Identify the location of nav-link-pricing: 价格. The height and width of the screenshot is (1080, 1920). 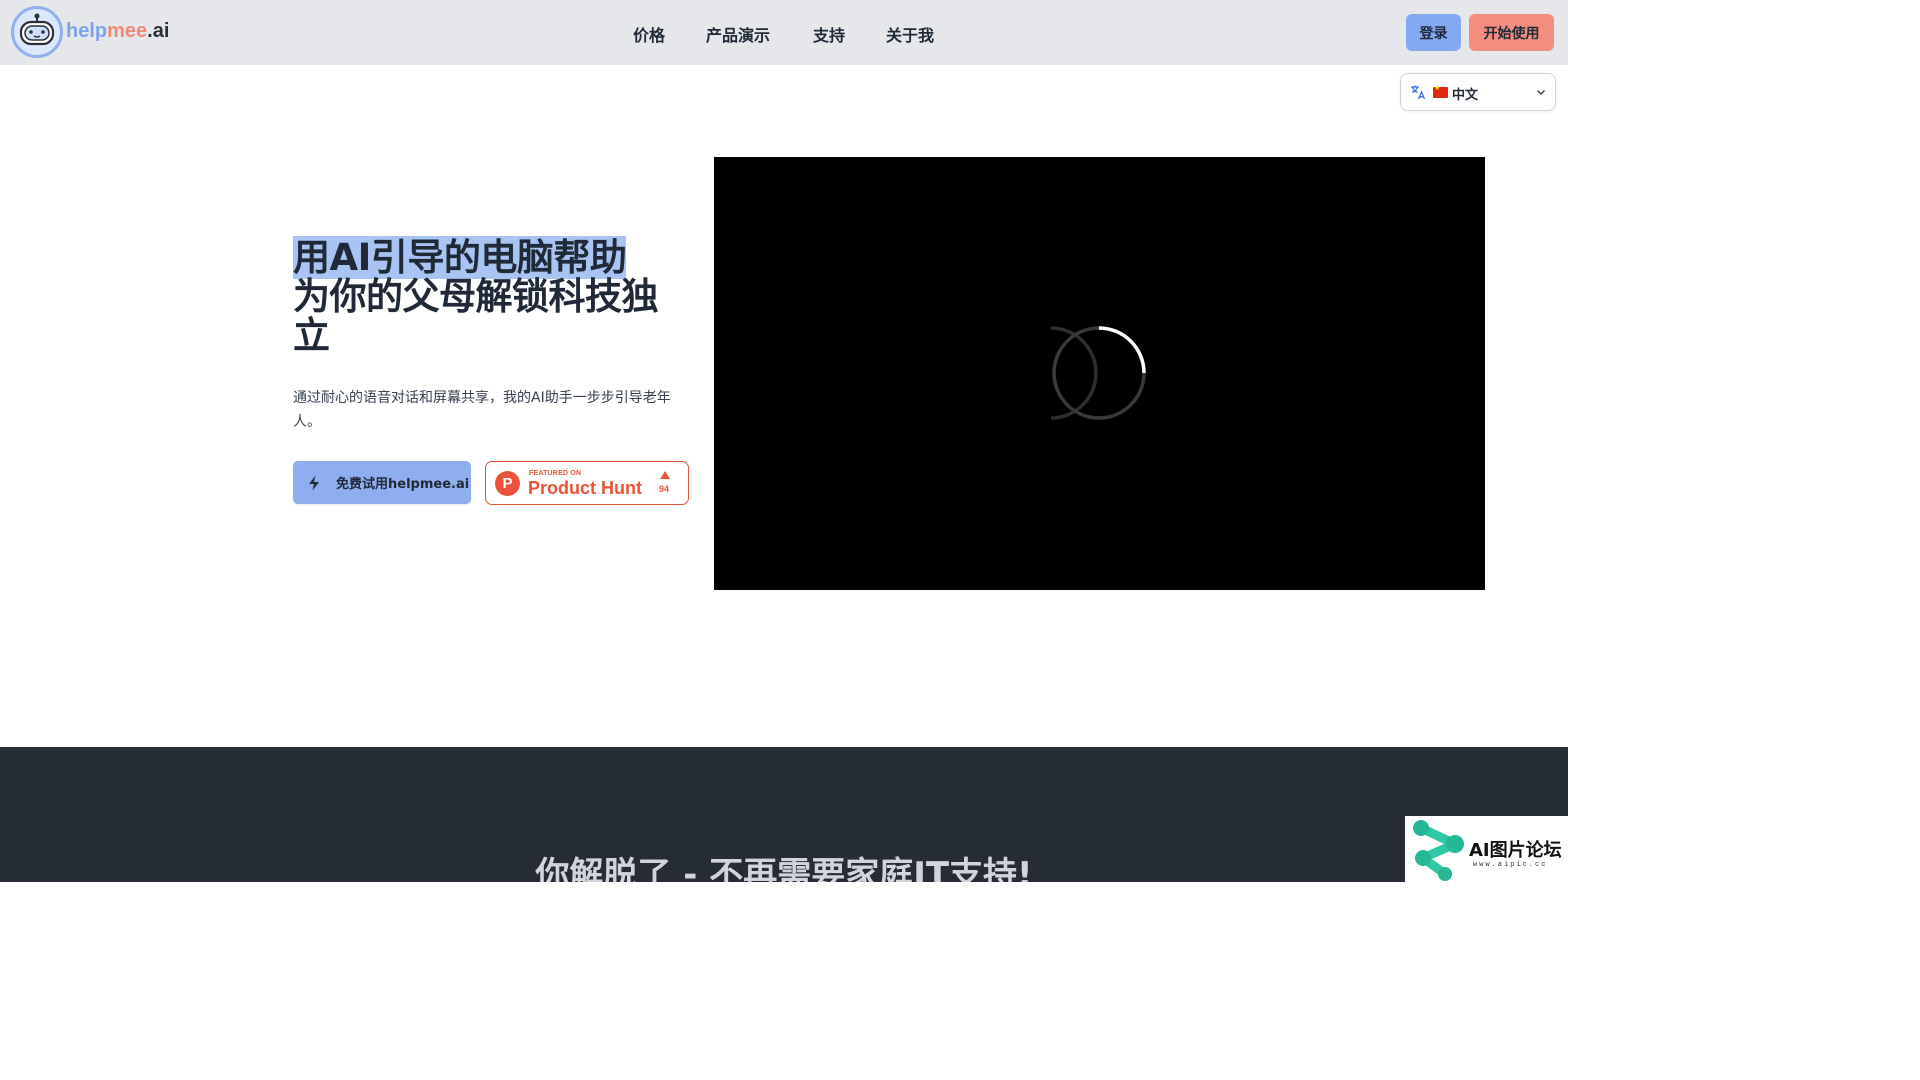
(649, 34).